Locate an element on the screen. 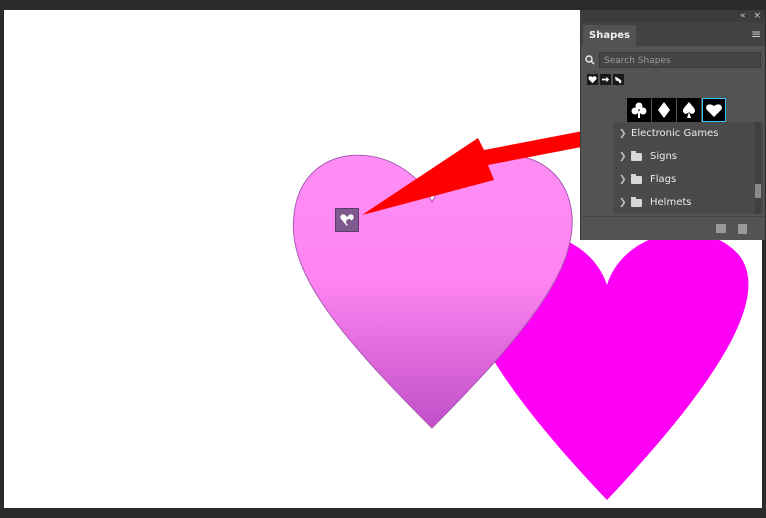  shape-tiles is located at coordinates (676, 110).